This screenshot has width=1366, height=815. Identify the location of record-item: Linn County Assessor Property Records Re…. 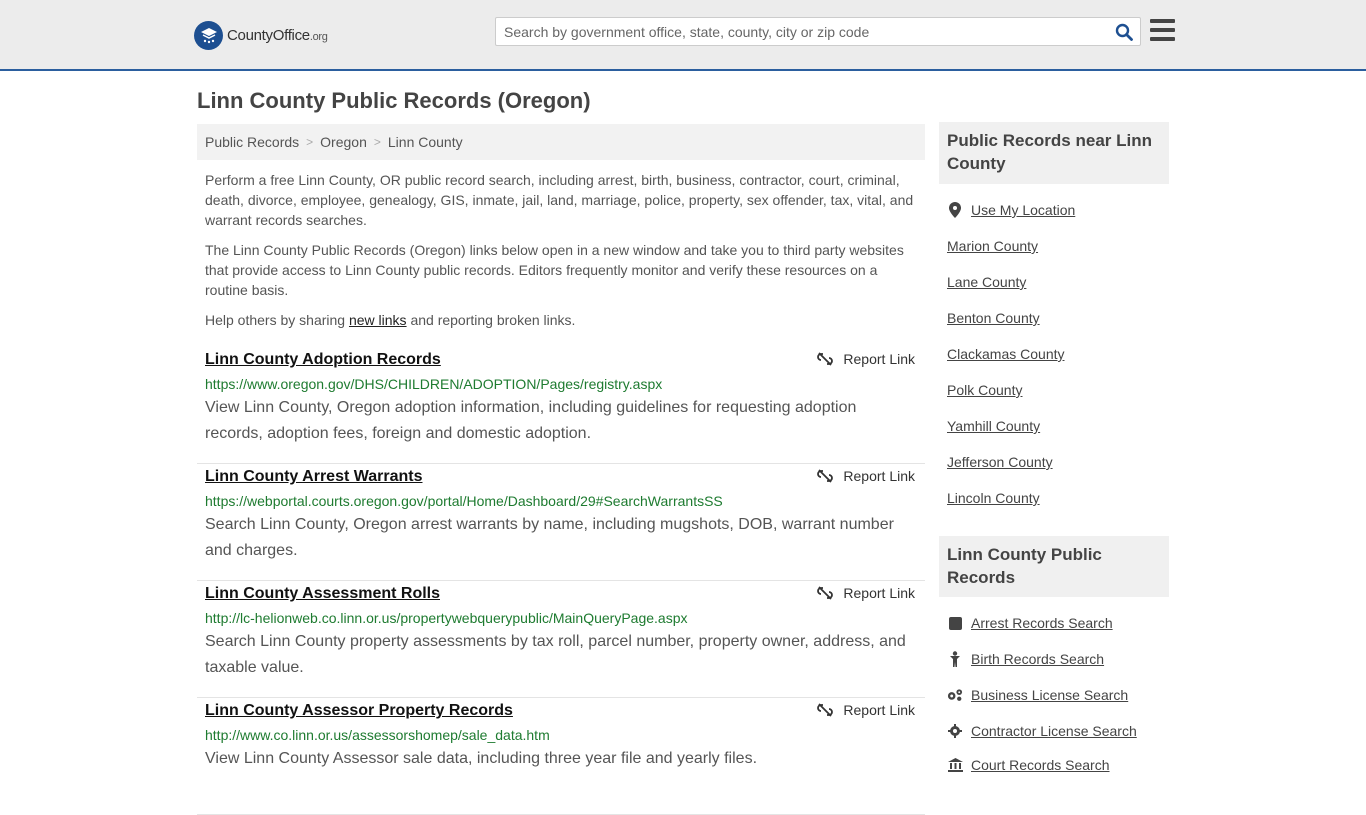
(561, 756).